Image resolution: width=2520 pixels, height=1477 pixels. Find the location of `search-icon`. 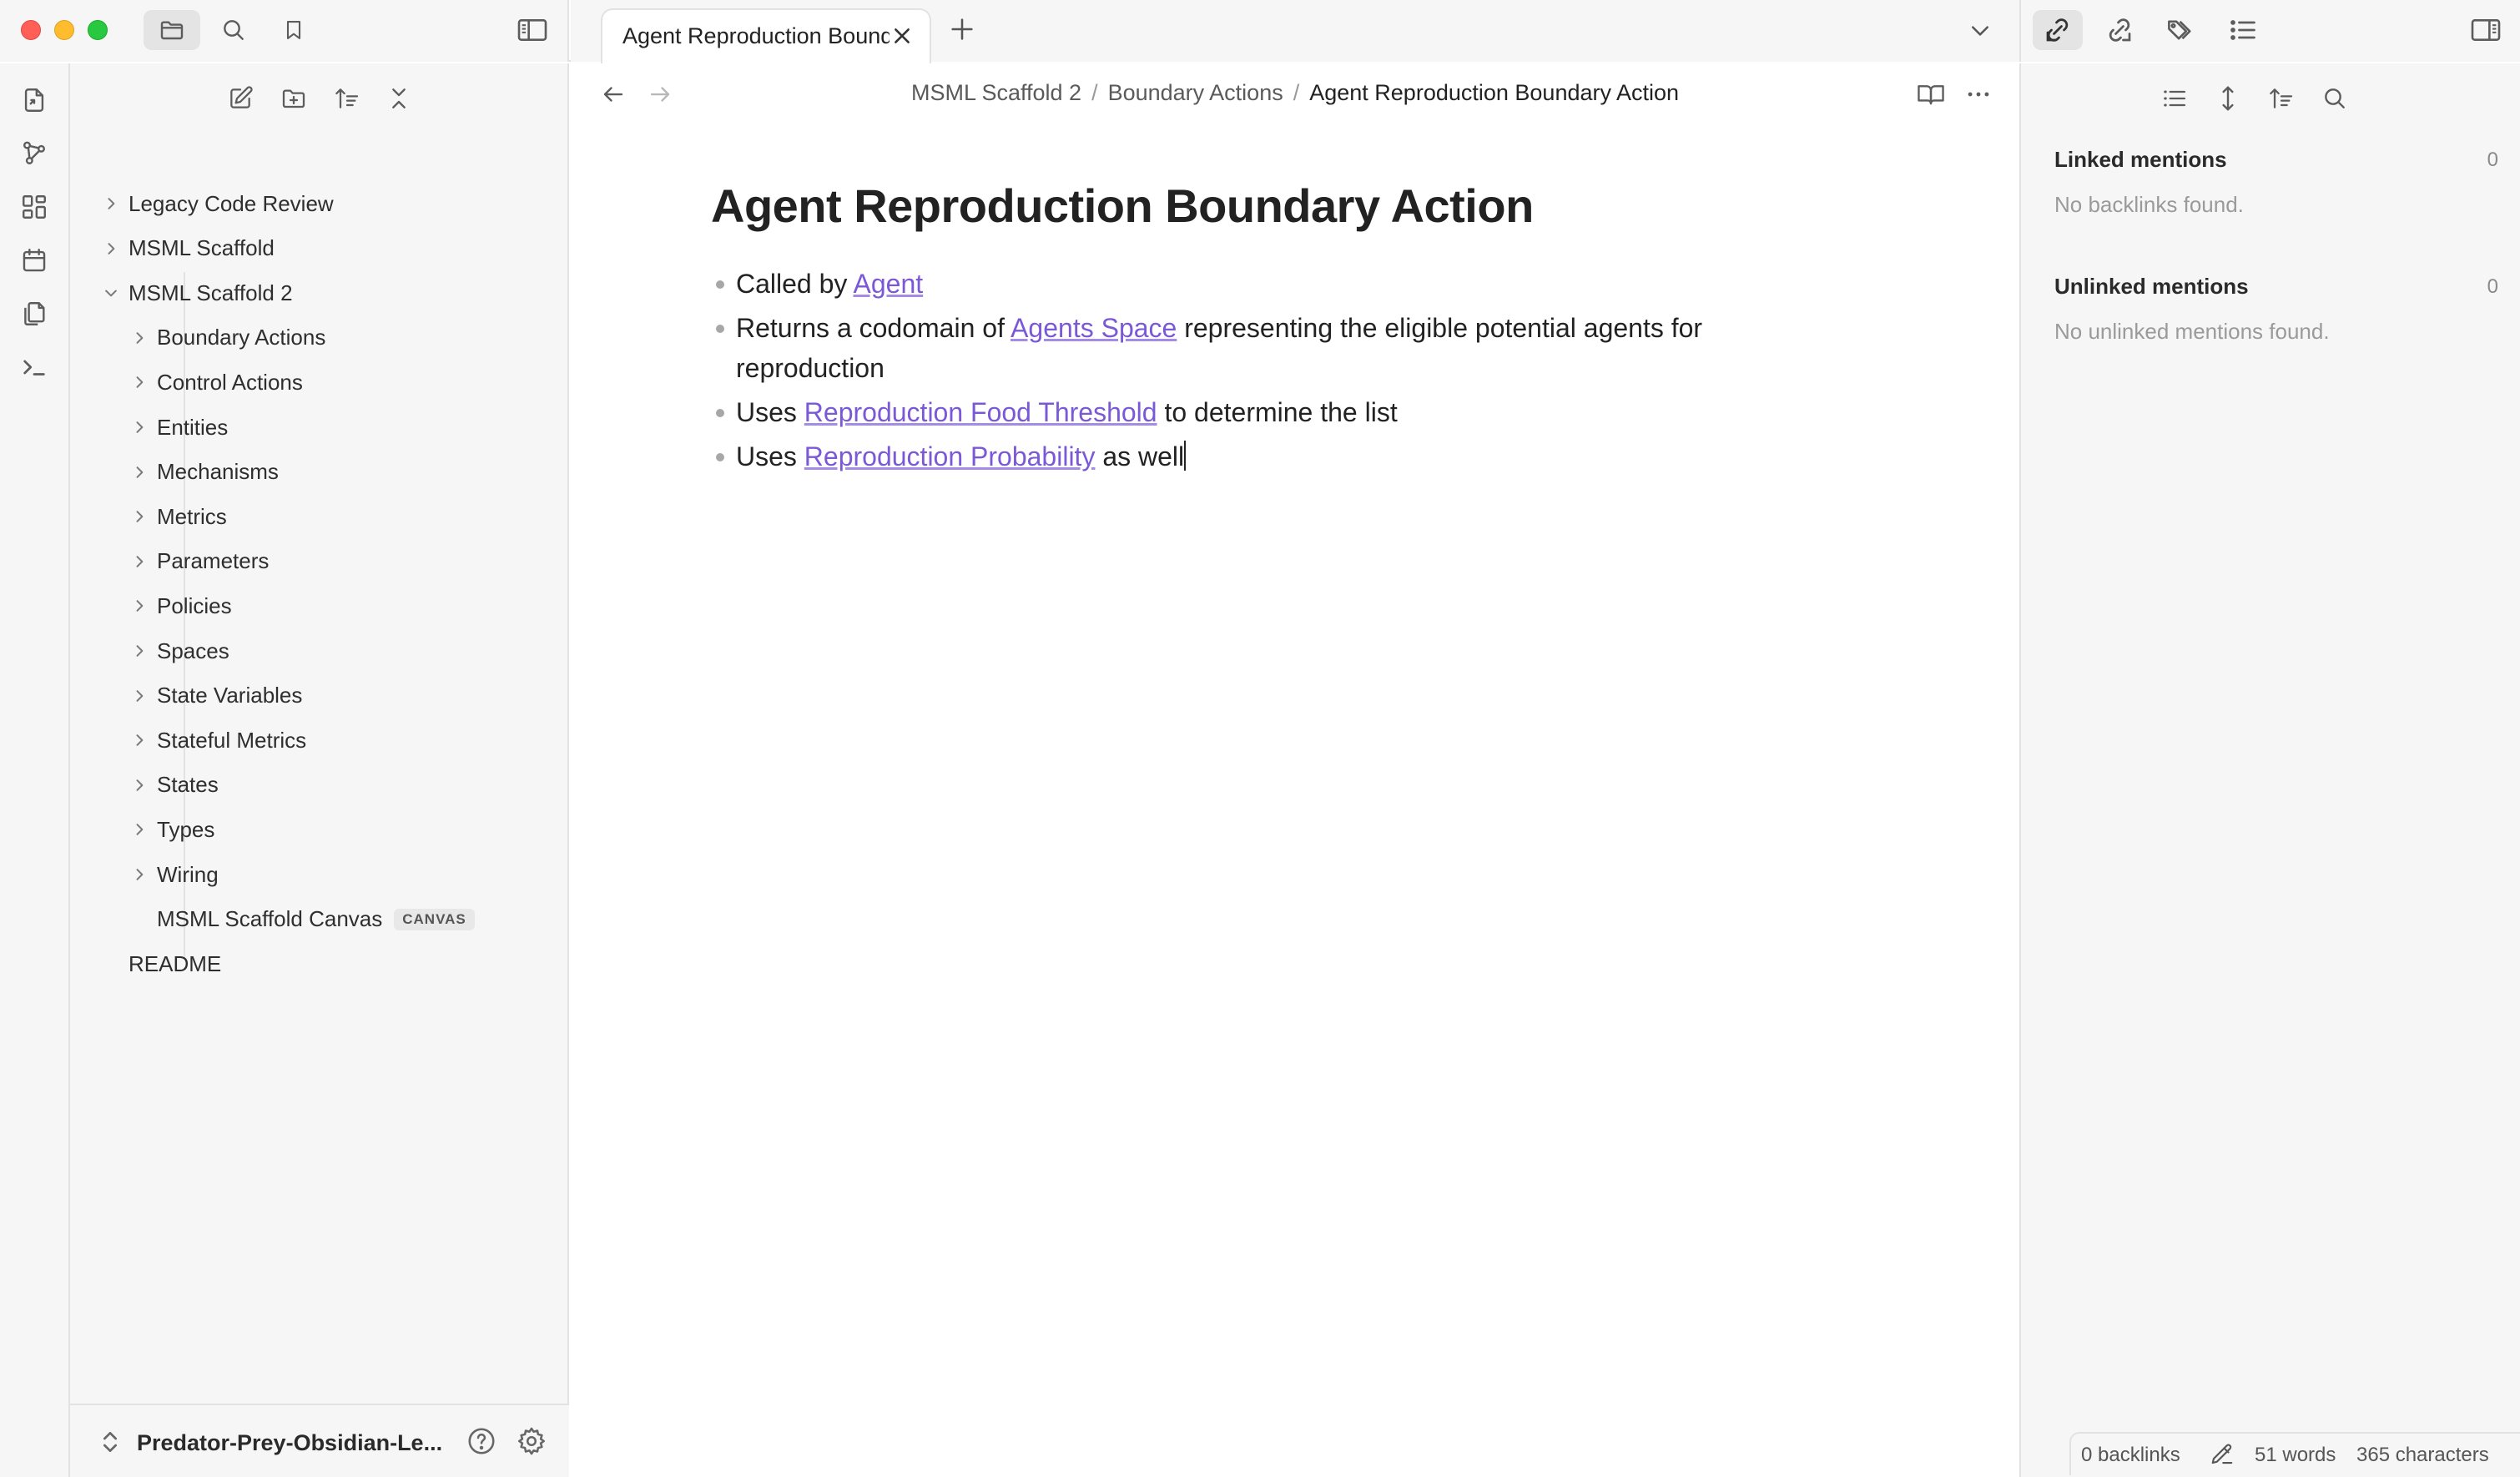

search-icon is located at coordinates (234, 30).